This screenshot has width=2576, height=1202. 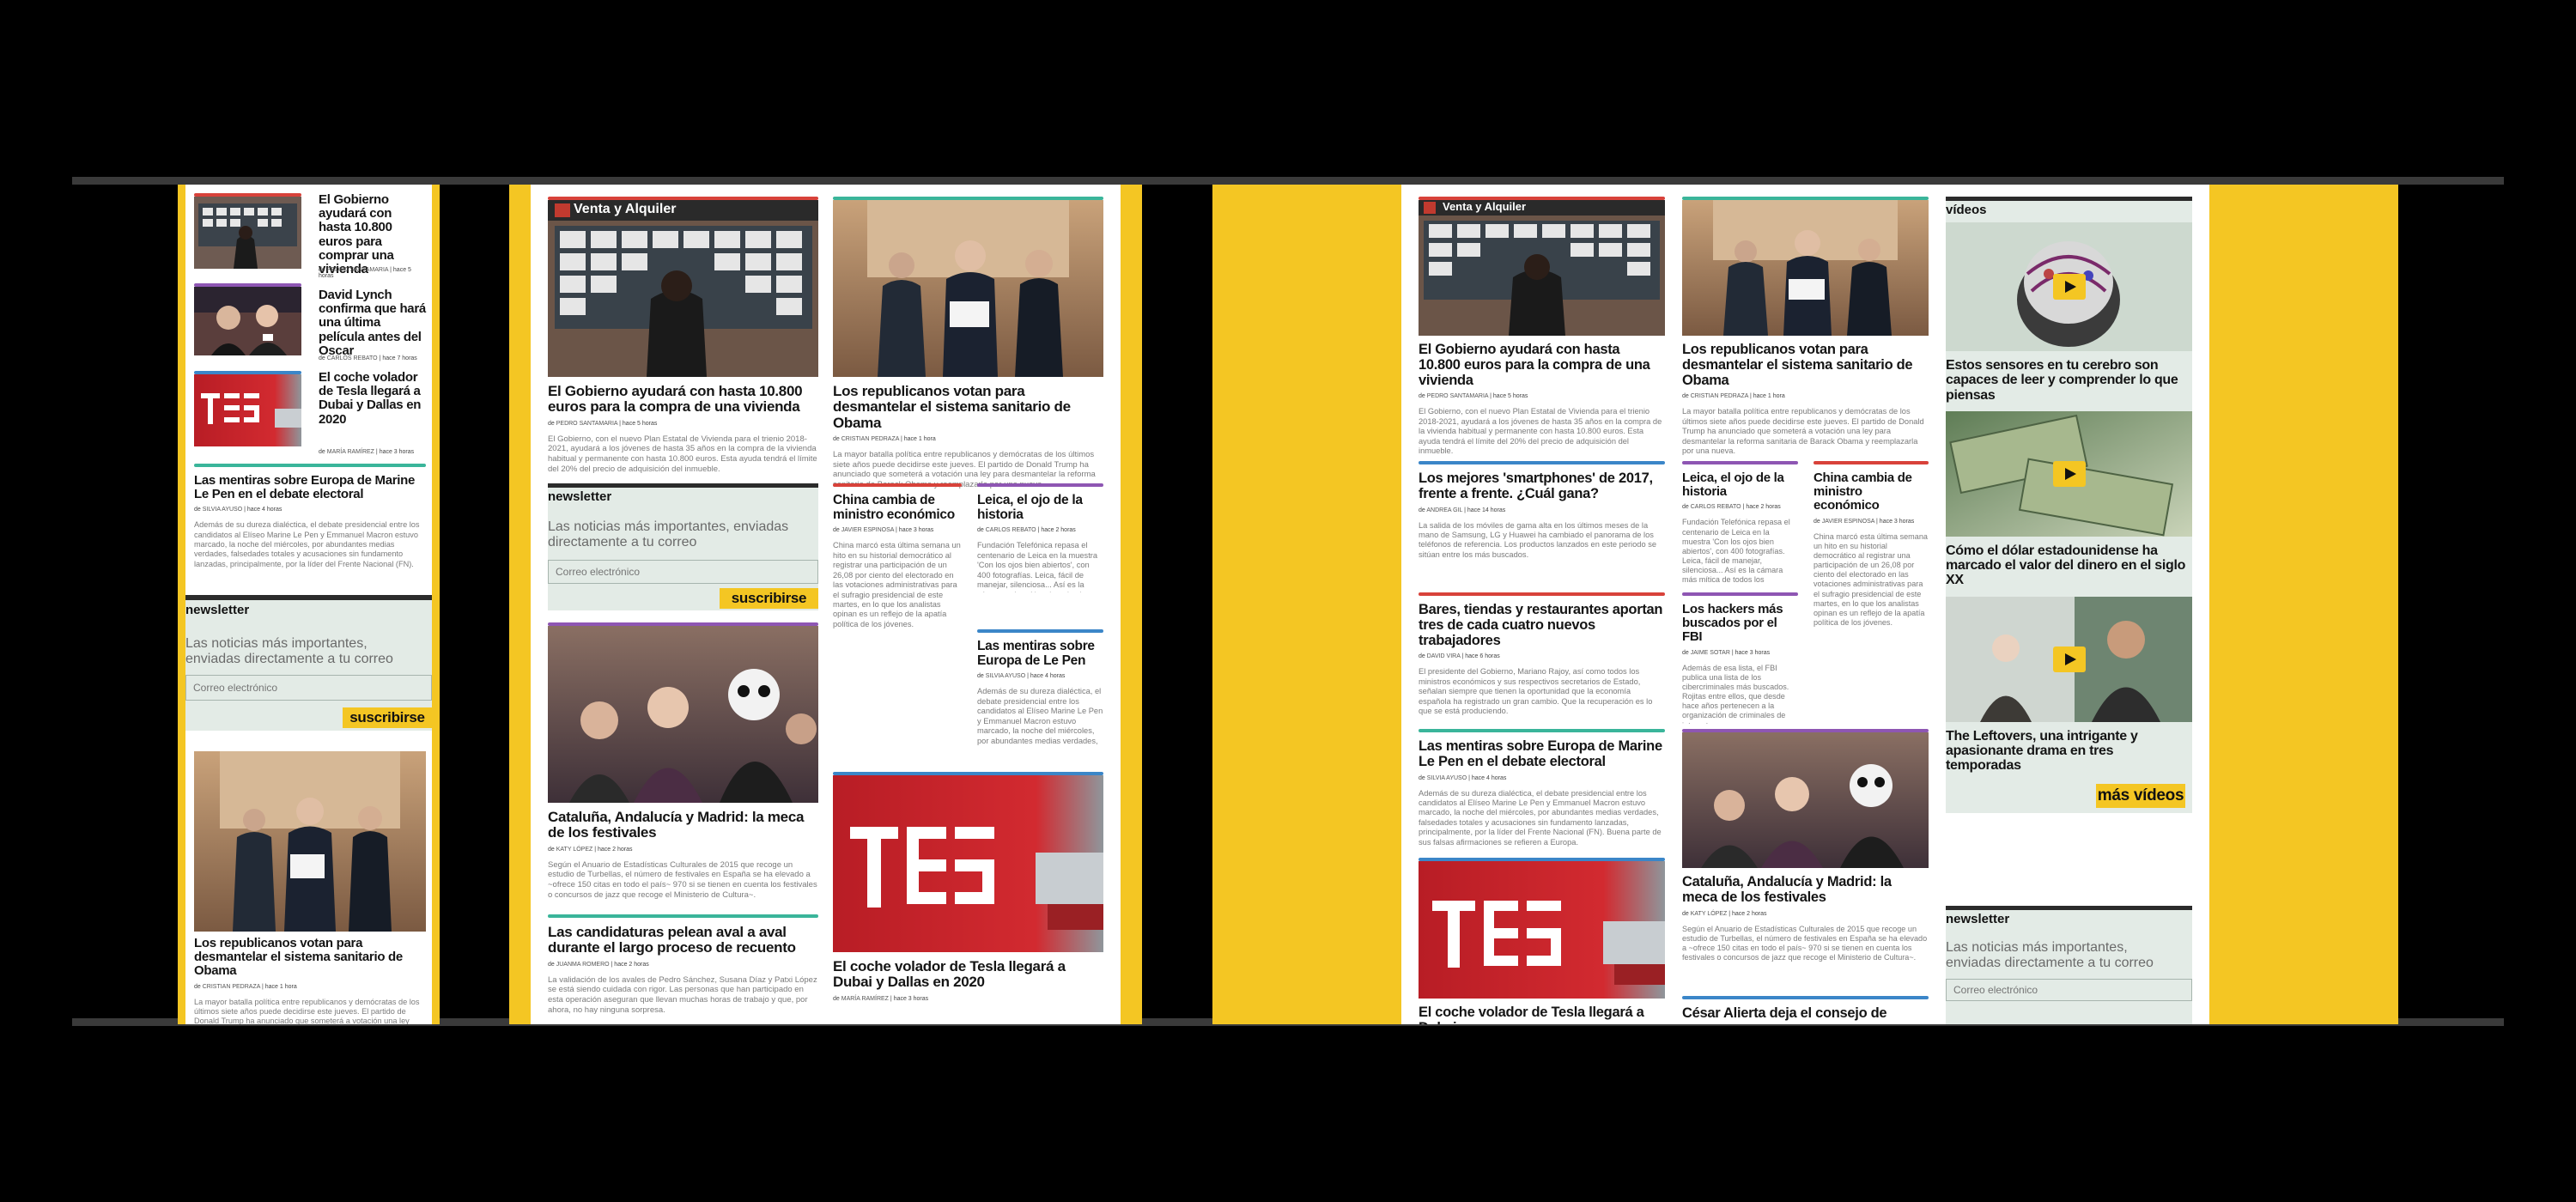 What do you see at coordinates (1740, 623) in the screenshot?
I see `article-title: Los hackers más buscados por el FBI` at bounding box center [1740, 623].